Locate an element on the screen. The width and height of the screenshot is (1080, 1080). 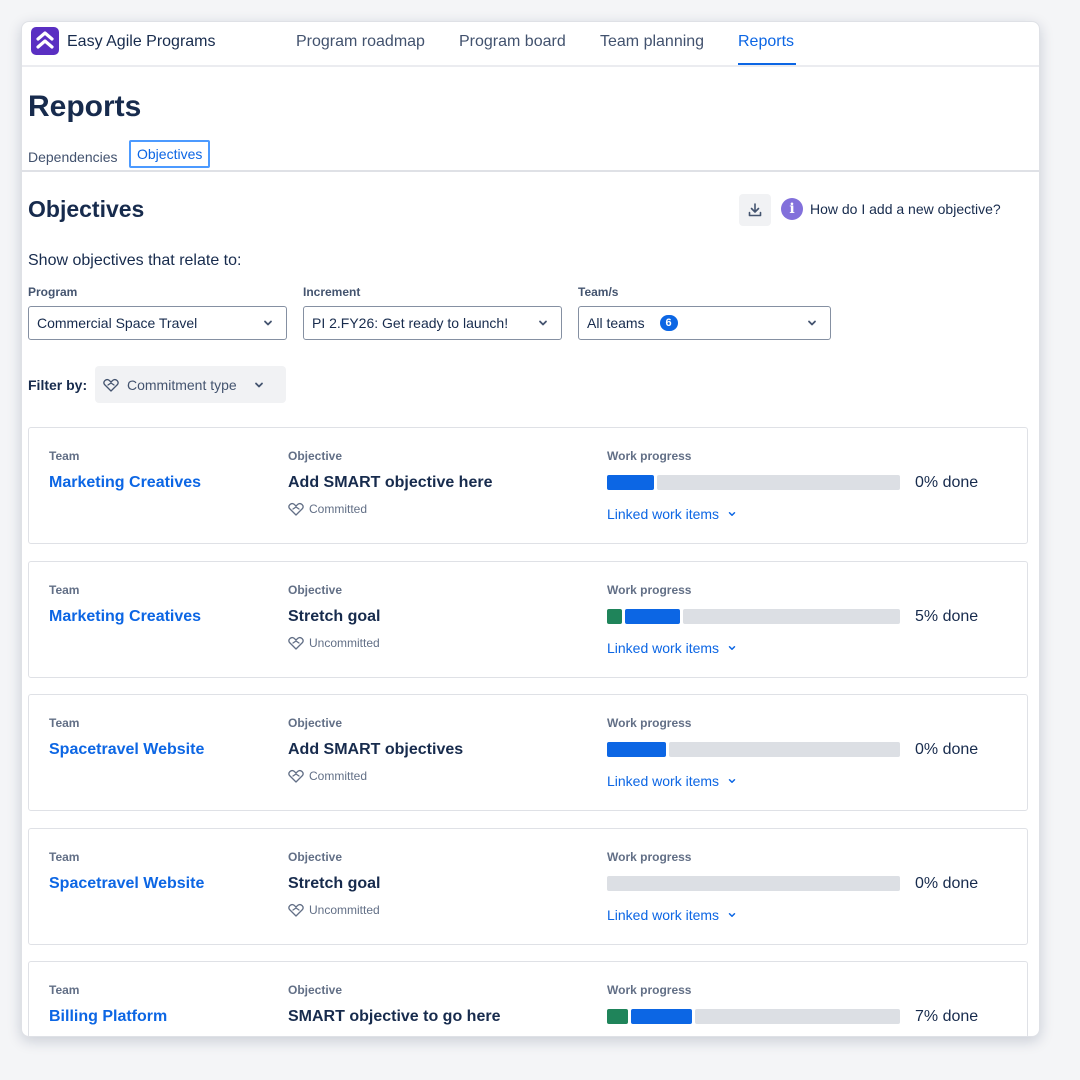
nav-team-planning: Team planning is located at coordinates (652, 42).